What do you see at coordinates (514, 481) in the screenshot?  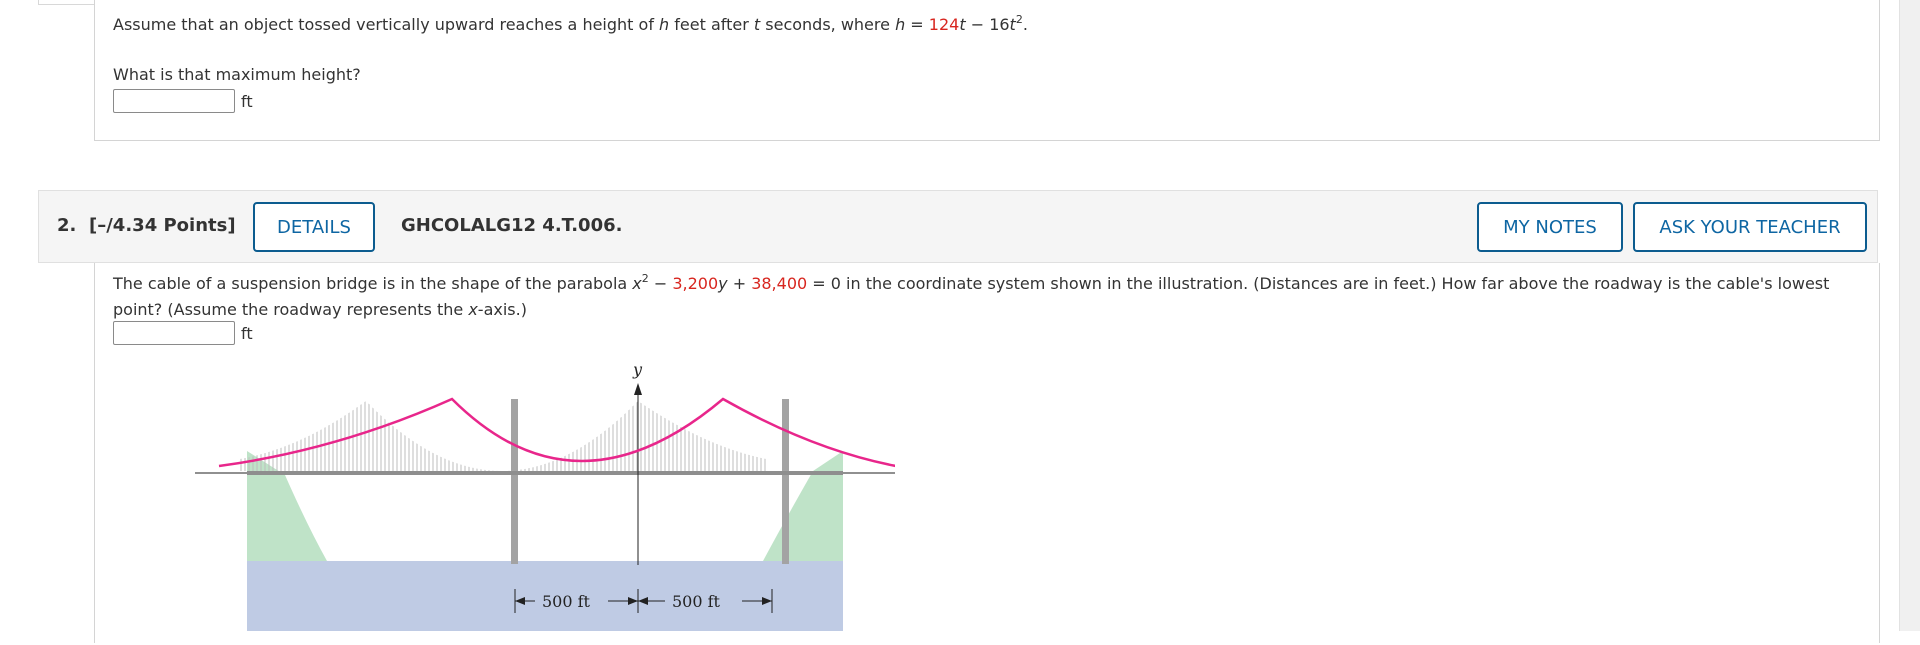 I see `left-tower` at bounding box center [514, 481].